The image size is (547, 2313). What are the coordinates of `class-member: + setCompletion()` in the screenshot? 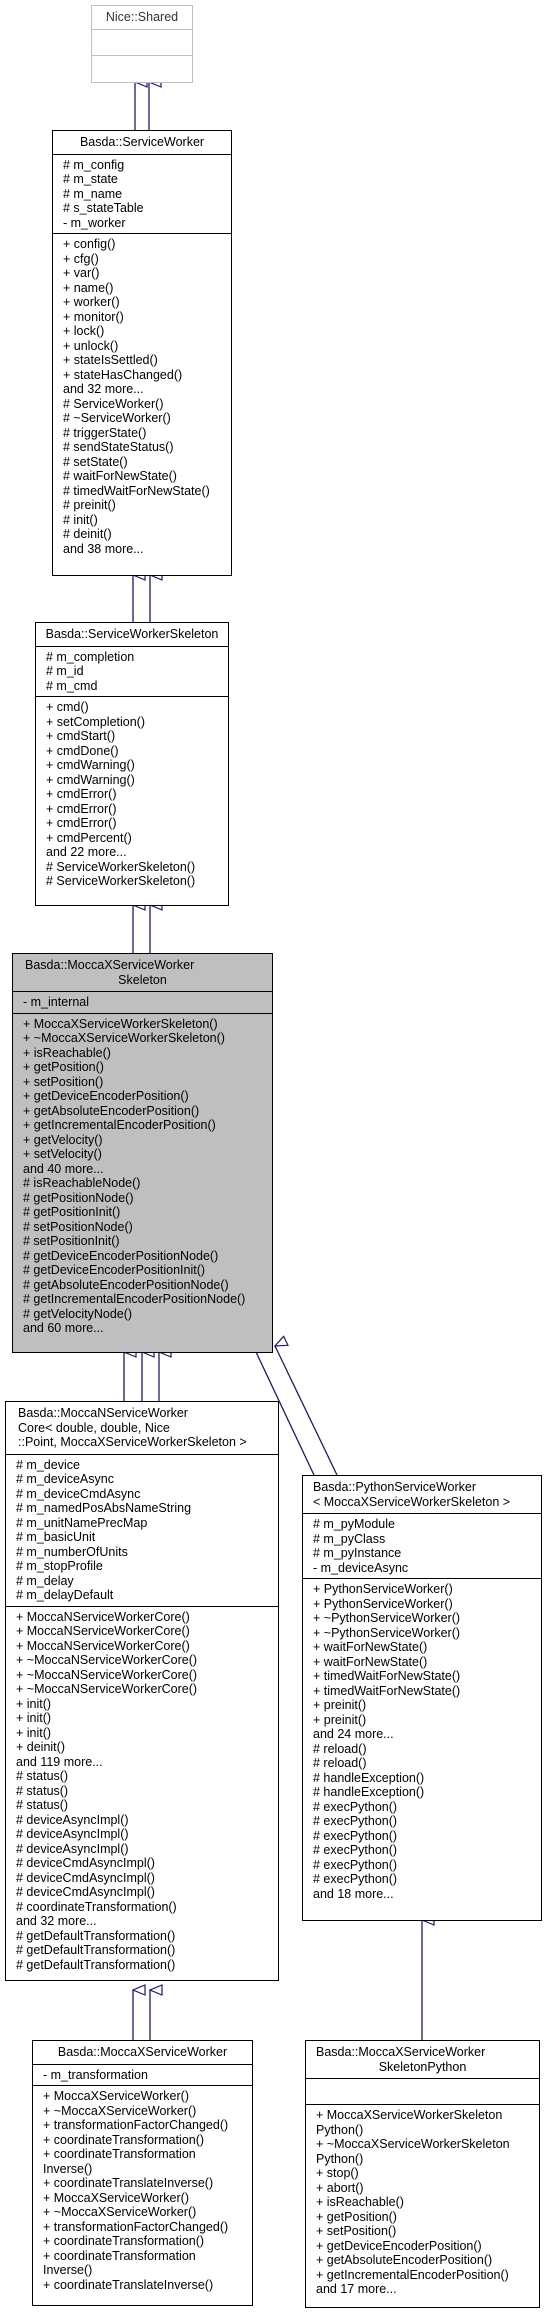 It's located at (134, 722).